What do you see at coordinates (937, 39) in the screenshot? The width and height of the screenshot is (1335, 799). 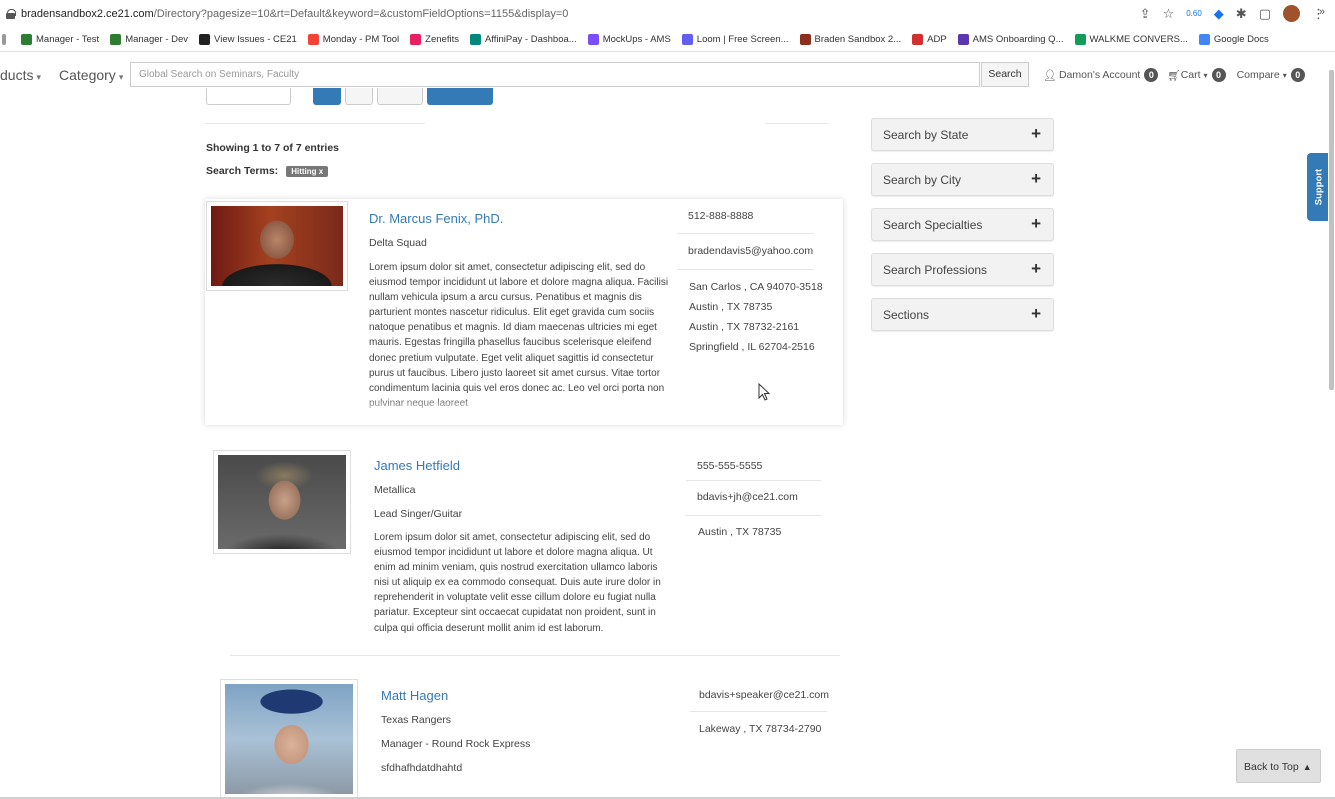 I see `bookmark-label: ADP` at bounding box center [937, 39].